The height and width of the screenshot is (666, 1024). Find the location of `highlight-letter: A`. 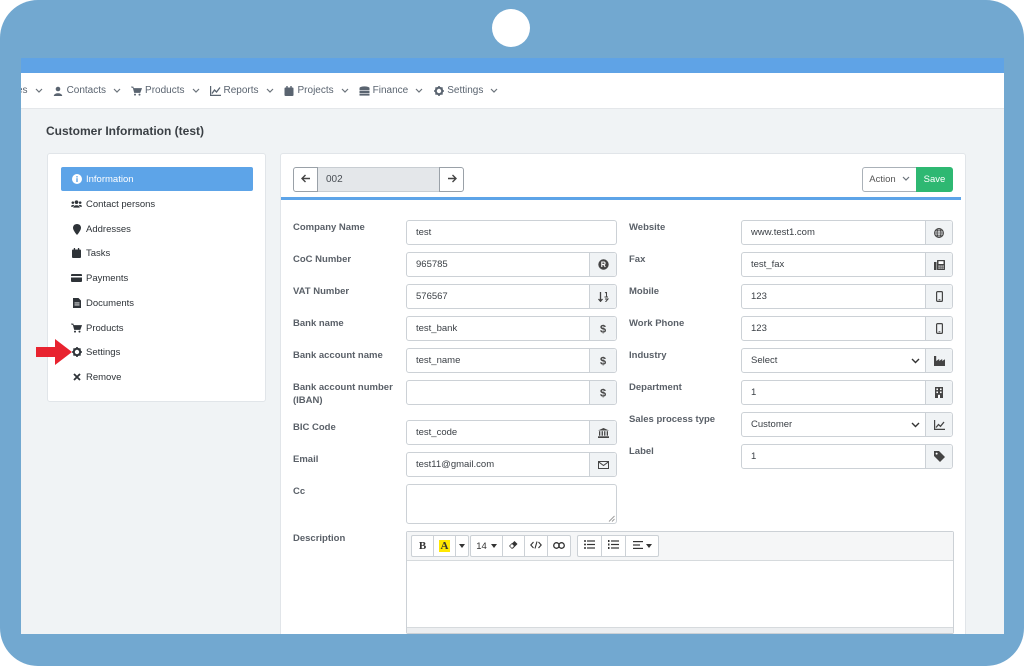

highlight-letter: A is located at coordinates (444, 546).